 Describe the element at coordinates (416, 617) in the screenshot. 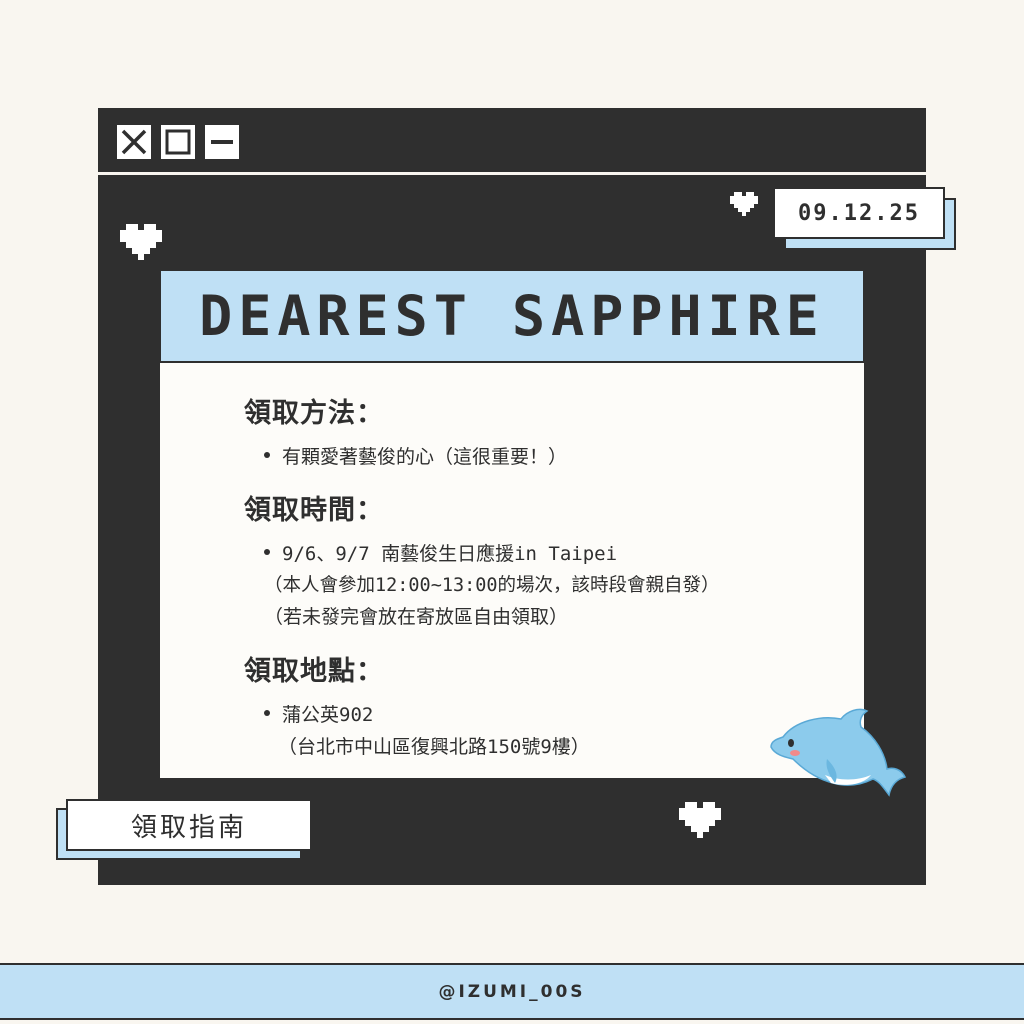

I see `time-note-line: （若未發完會放在寄放區自由領取）` at that location.